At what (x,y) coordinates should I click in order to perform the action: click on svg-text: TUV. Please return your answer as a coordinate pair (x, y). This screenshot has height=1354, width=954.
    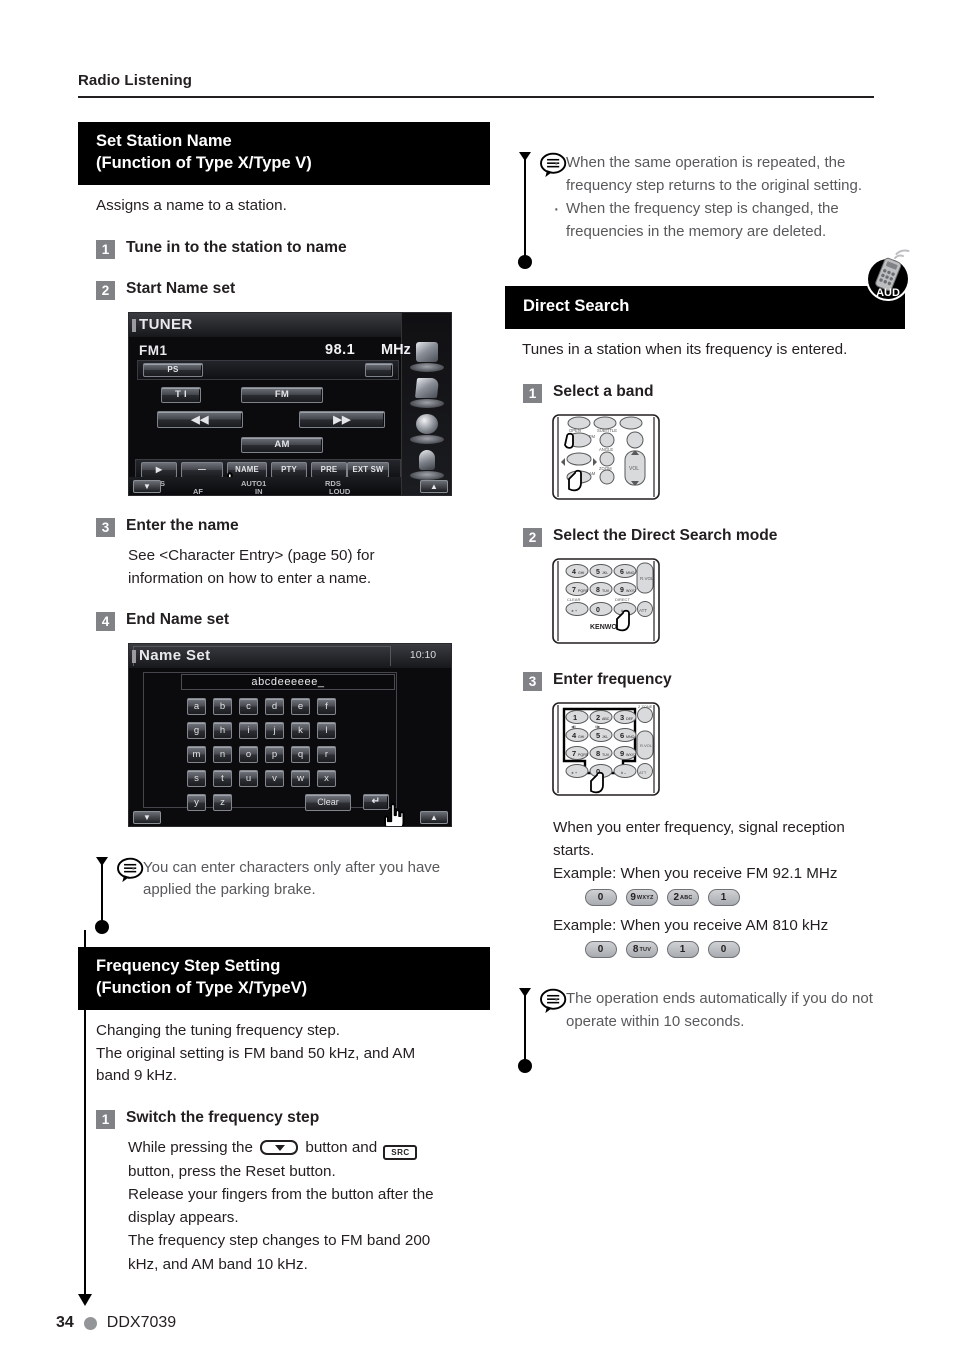
    Looking at the image, I should click on (606, 591).